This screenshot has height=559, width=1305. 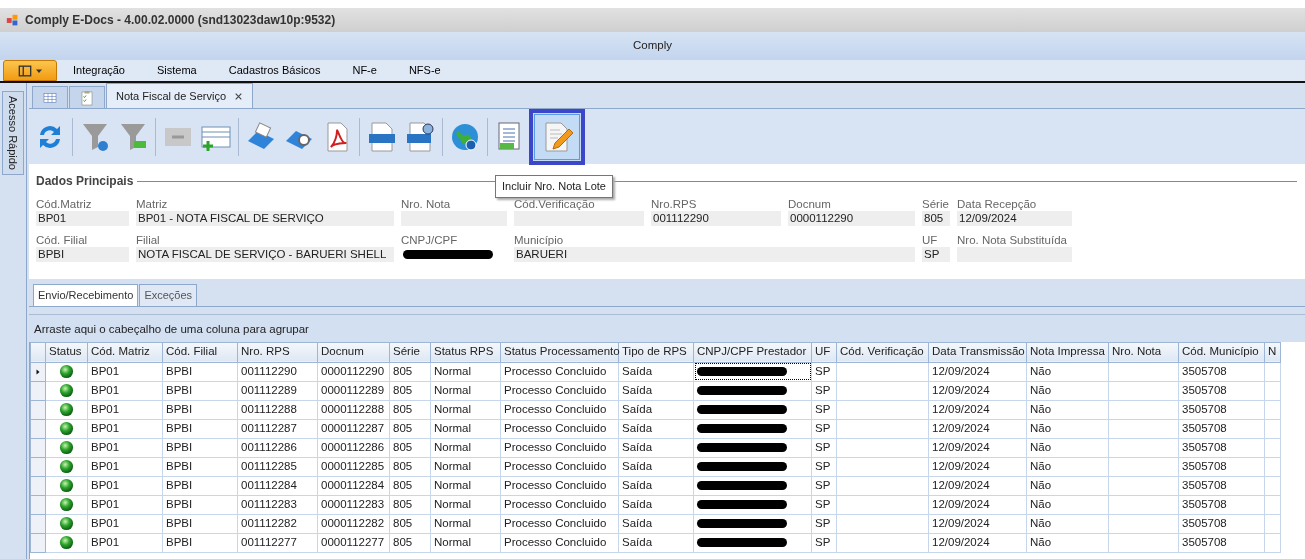 What do you see at coordinates (85, 181) in the screenshot?
I see `section-title: Dados Principais` at bounding box center [85, 181].